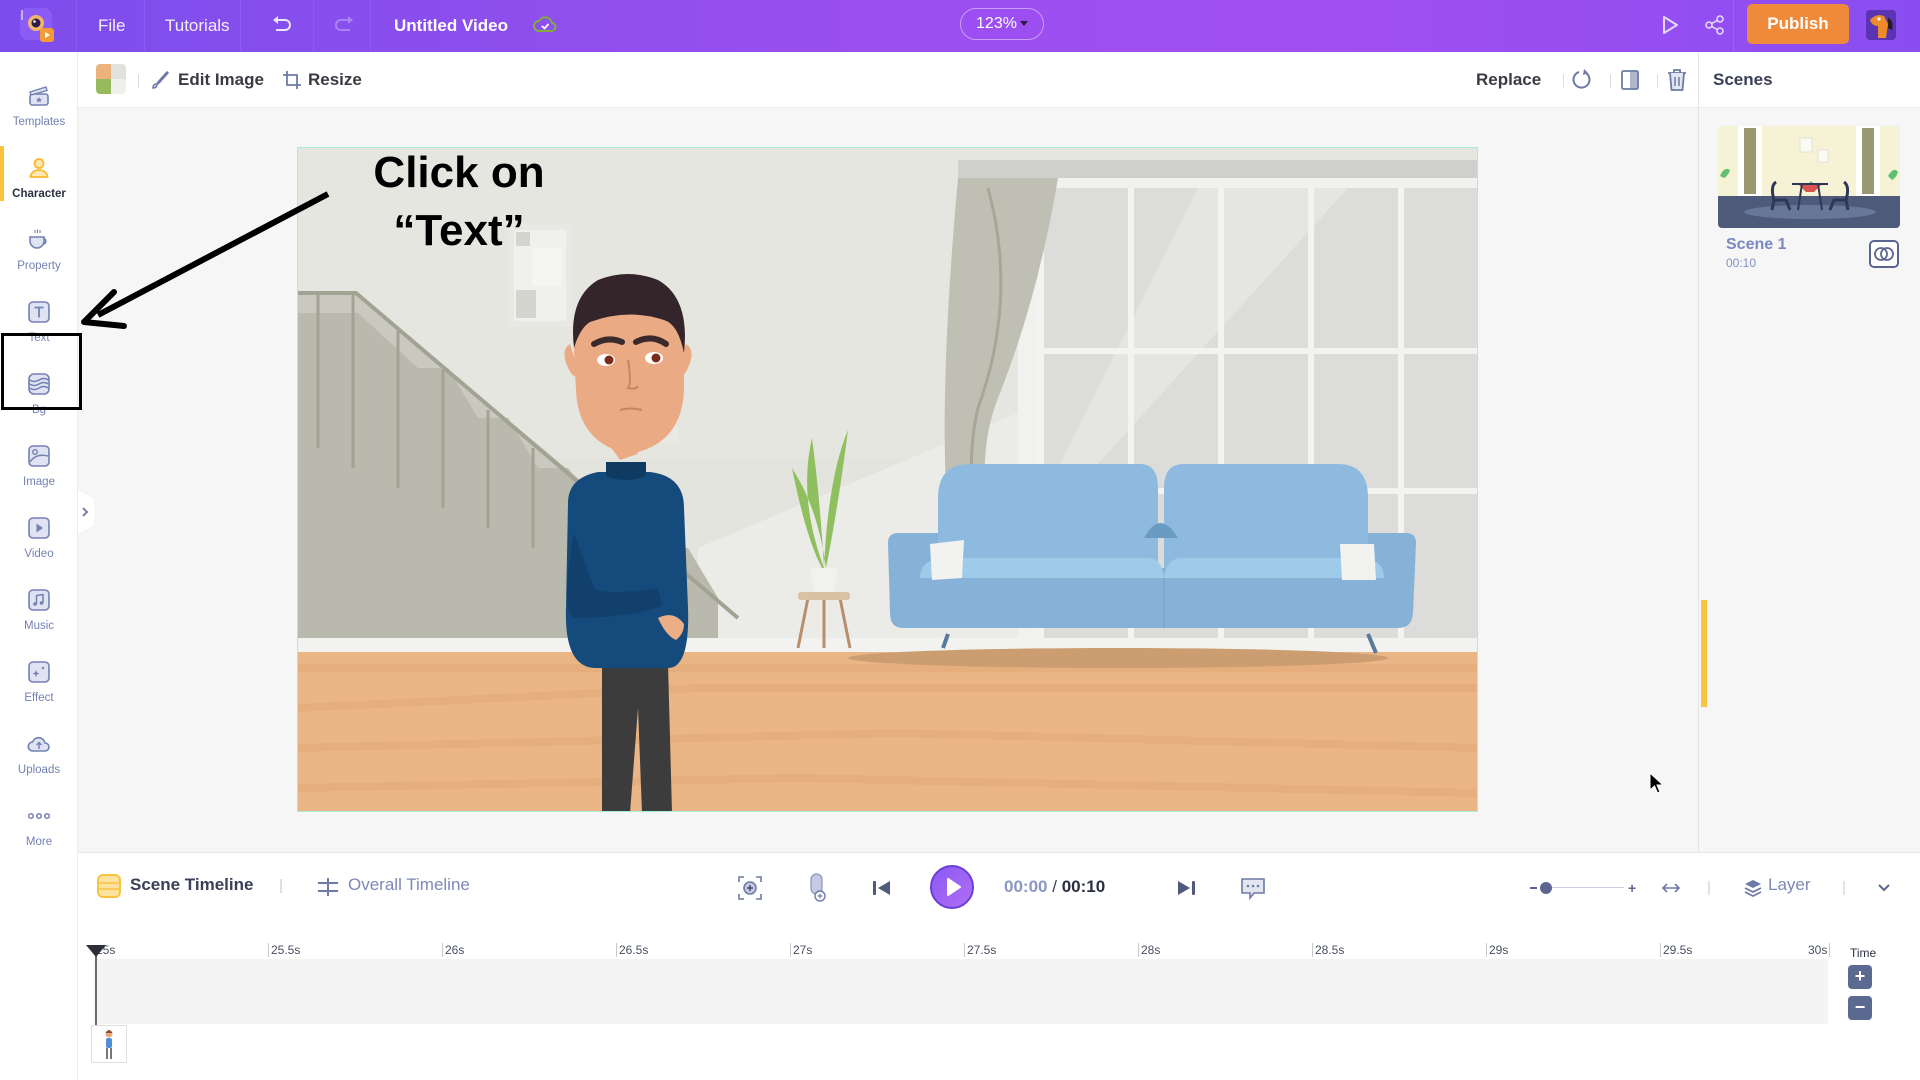 Image resolution: width=1920 pixels, height=1080 pixels. What do you see at coordinates (39, 757) in the screenshot?
I see `sidebar-item-uploads: Uploads` at bounding box center [39, 757].